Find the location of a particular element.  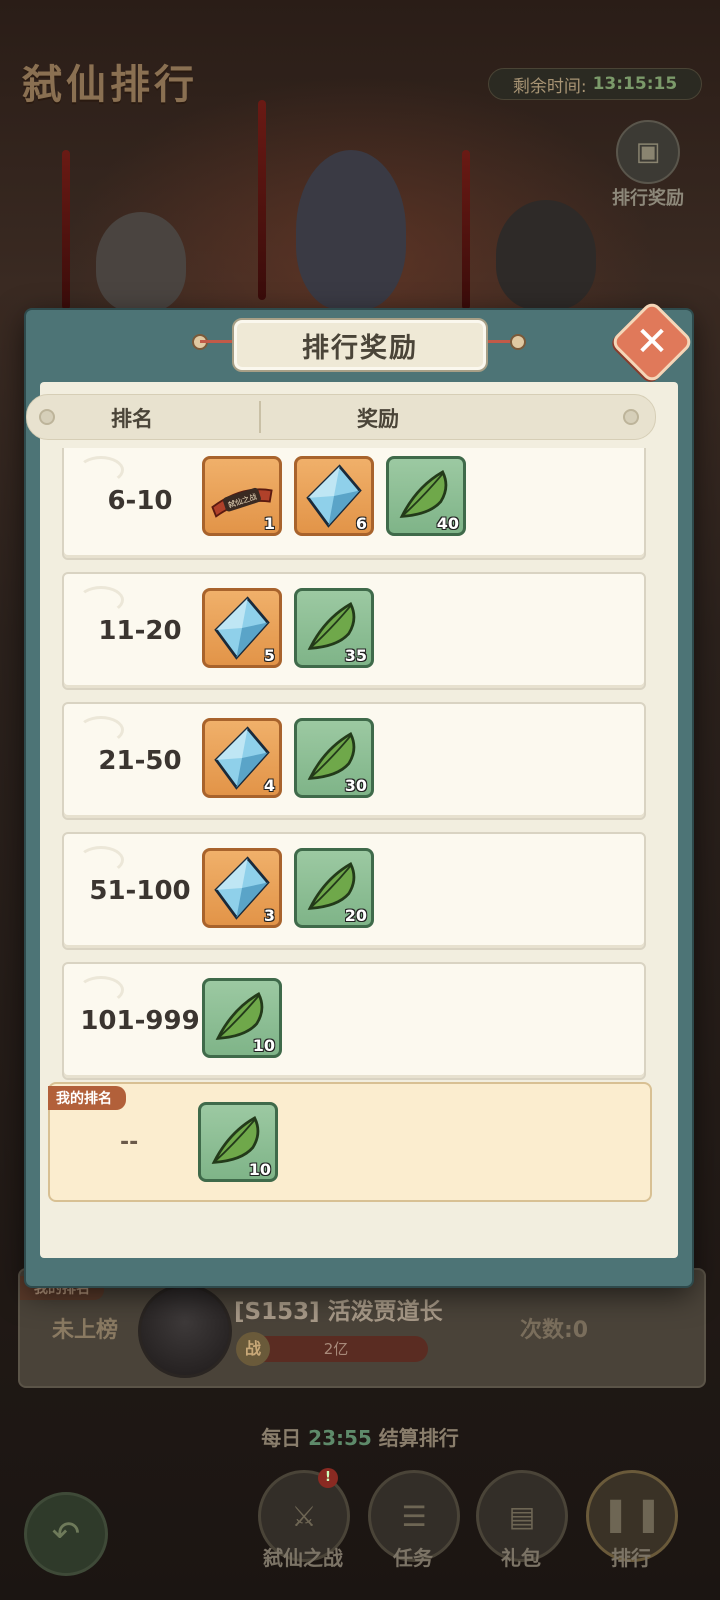

close-icon: ✕ is located at coordinates (652, 342).